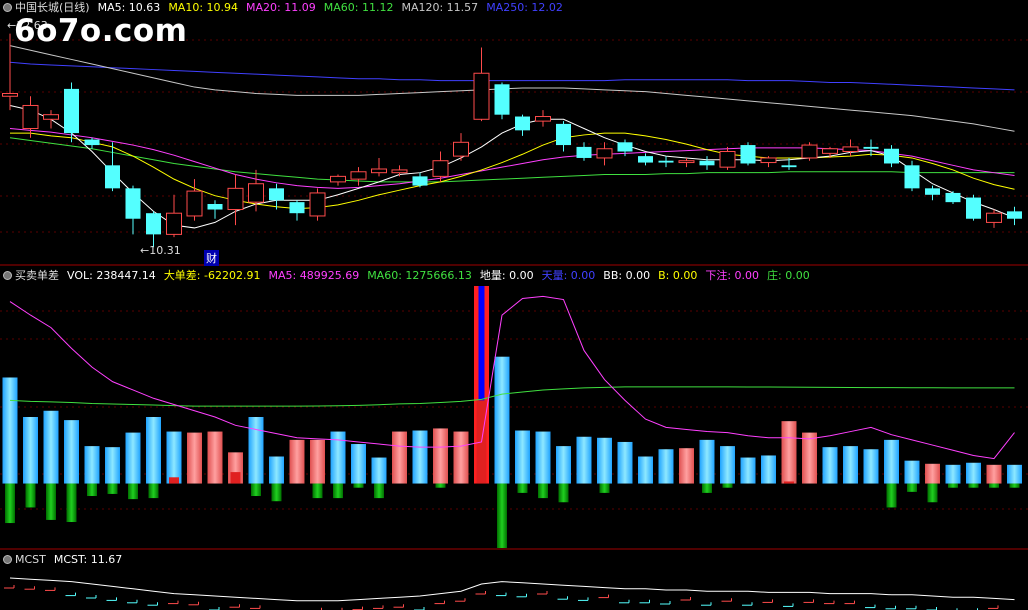  I want to click on mcst-line, so click(512, 589).